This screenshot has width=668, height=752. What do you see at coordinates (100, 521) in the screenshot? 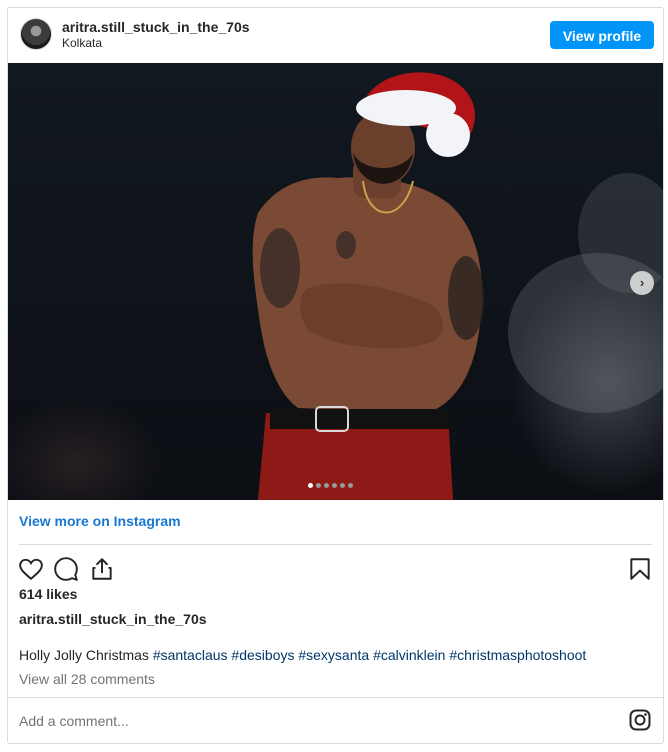
I see `view-more-link: View more on Instagram` at bounding box center [100, 521].